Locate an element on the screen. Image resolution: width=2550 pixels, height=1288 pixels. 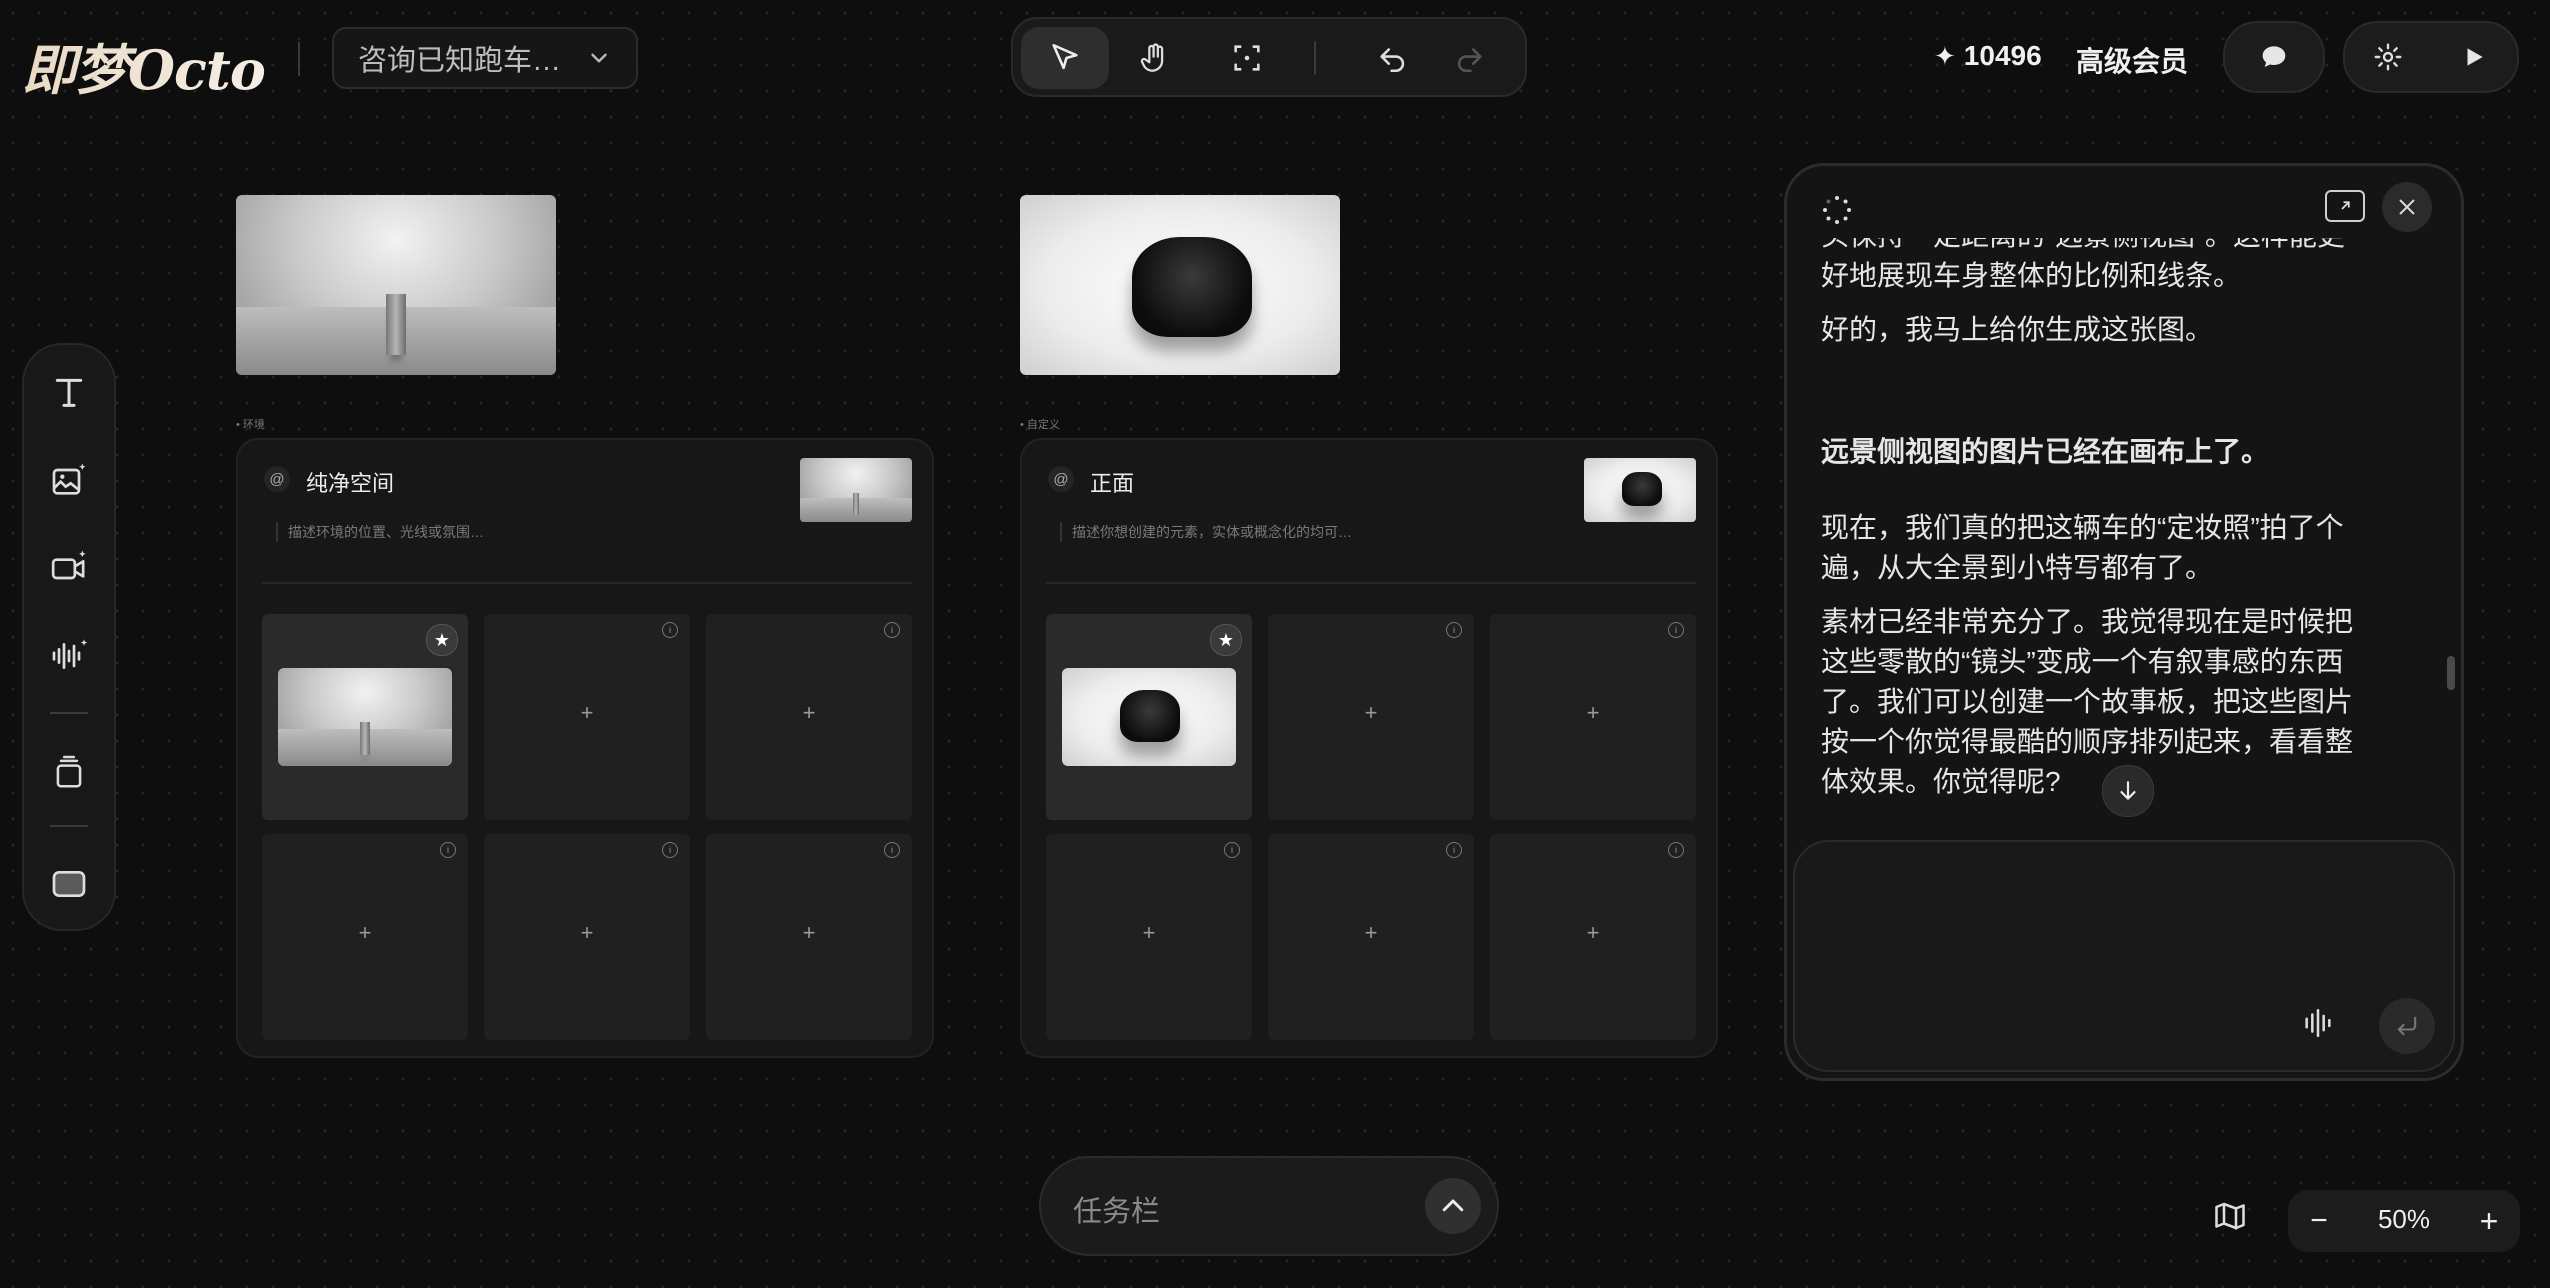
expand-taskbar-button is located at coordinates (1453, 1206).